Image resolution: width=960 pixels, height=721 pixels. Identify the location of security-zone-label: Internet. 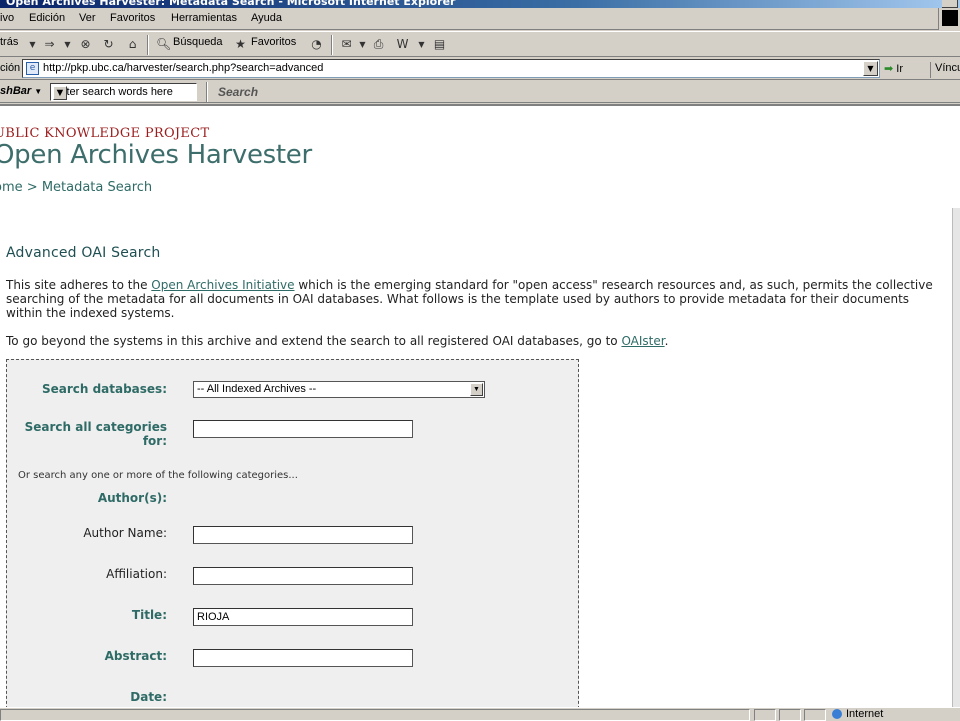
(865, 714).